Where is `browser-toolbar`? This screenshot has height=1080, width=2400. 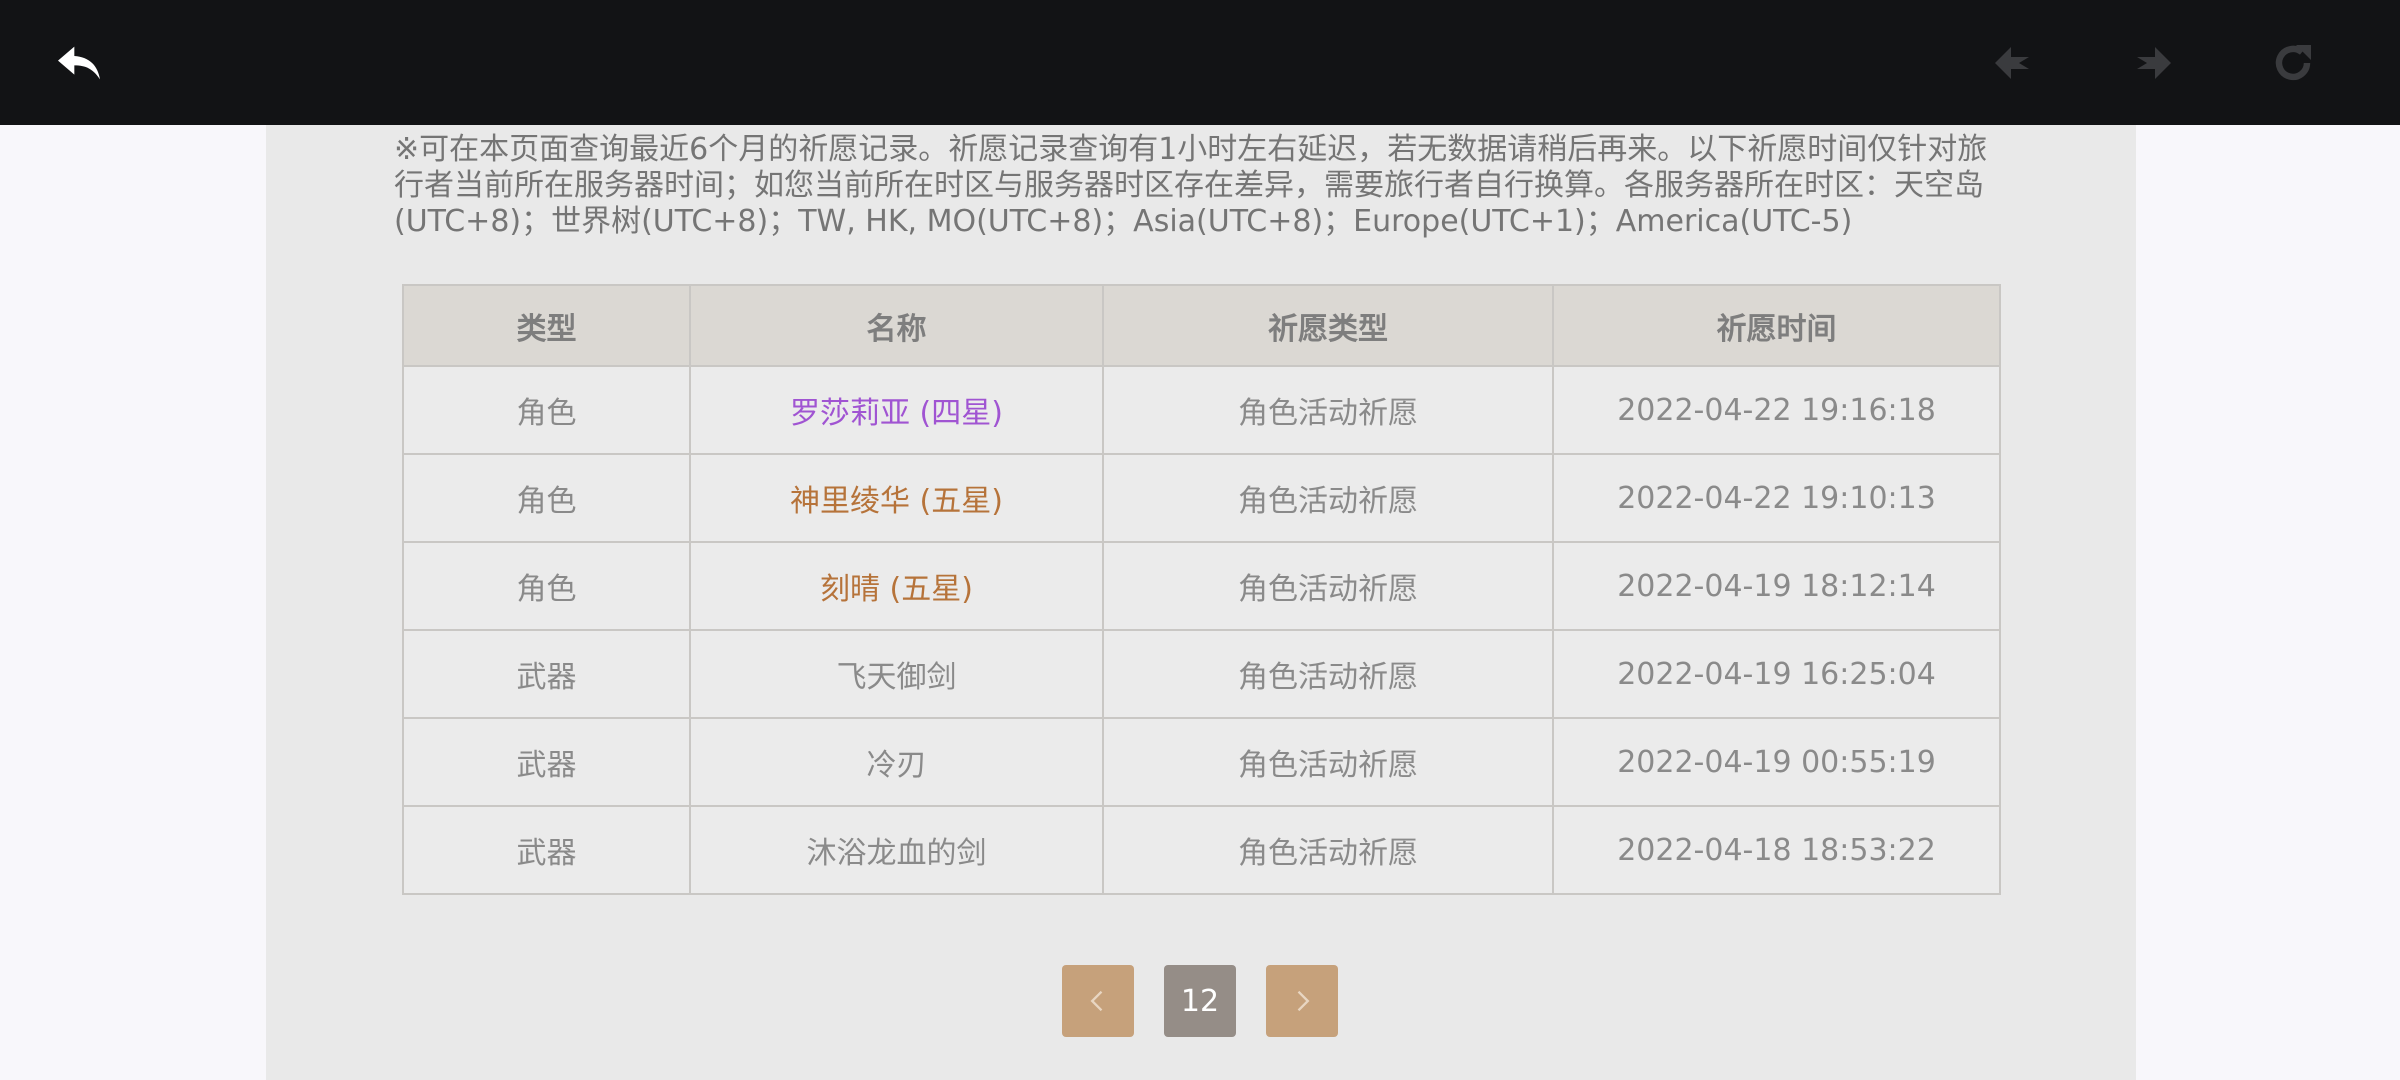 browser-toolbar is located at coordinates (1200, 62).